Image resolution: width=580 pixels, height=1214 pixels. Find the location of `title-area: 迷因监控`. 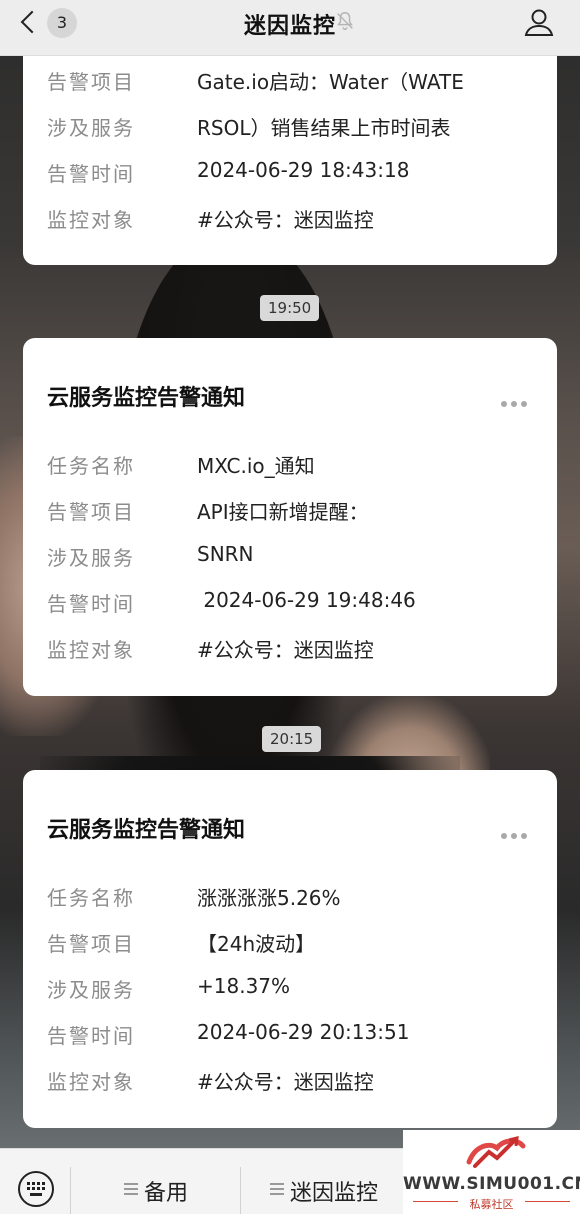

title-area: 迷因监控 is located at coordinates (290, 28).